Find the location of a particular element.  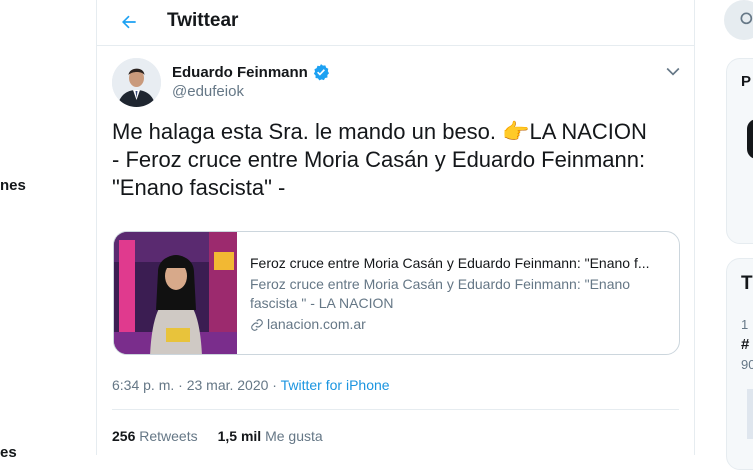

search-icon is located at coordinates (746, 18).